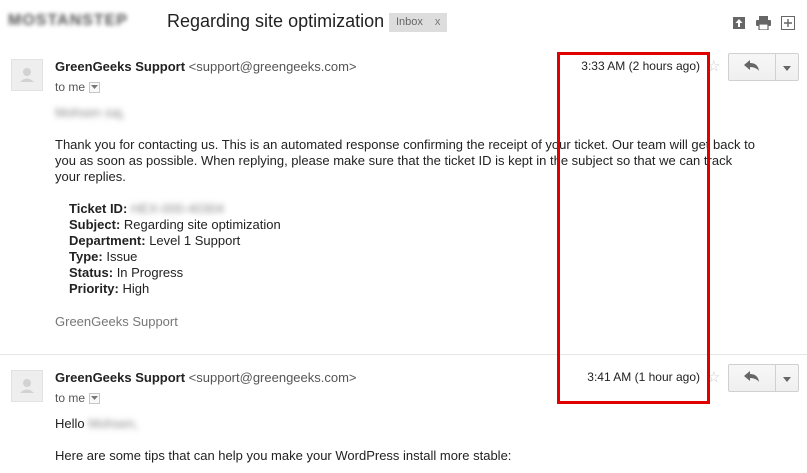  What do you see at coordinates (175, 224) in the screenshot?
I see `ticket-row: Subject: Regarding site optimization` at bounding box center [175, 224].